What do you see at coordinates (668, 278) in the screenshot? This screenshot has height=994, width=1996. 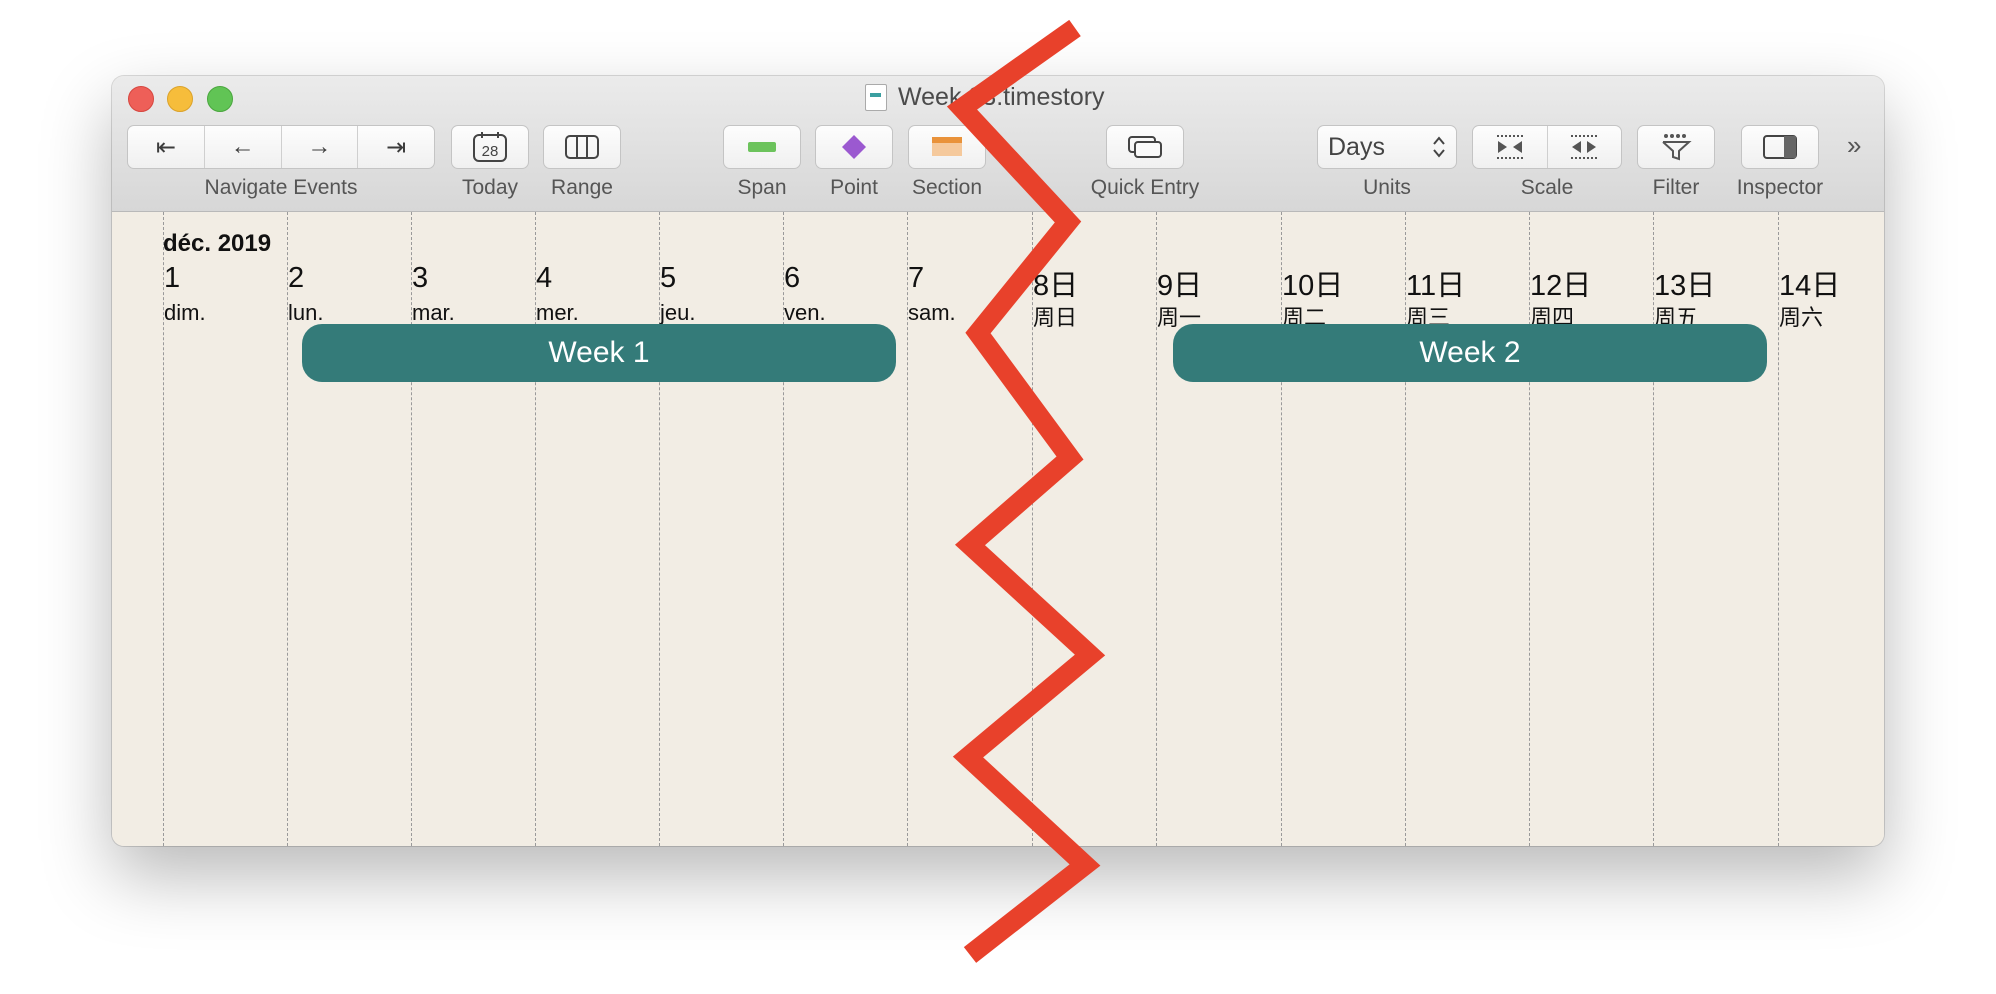 I see `day-number: 5` at bounding box center [668, 278].